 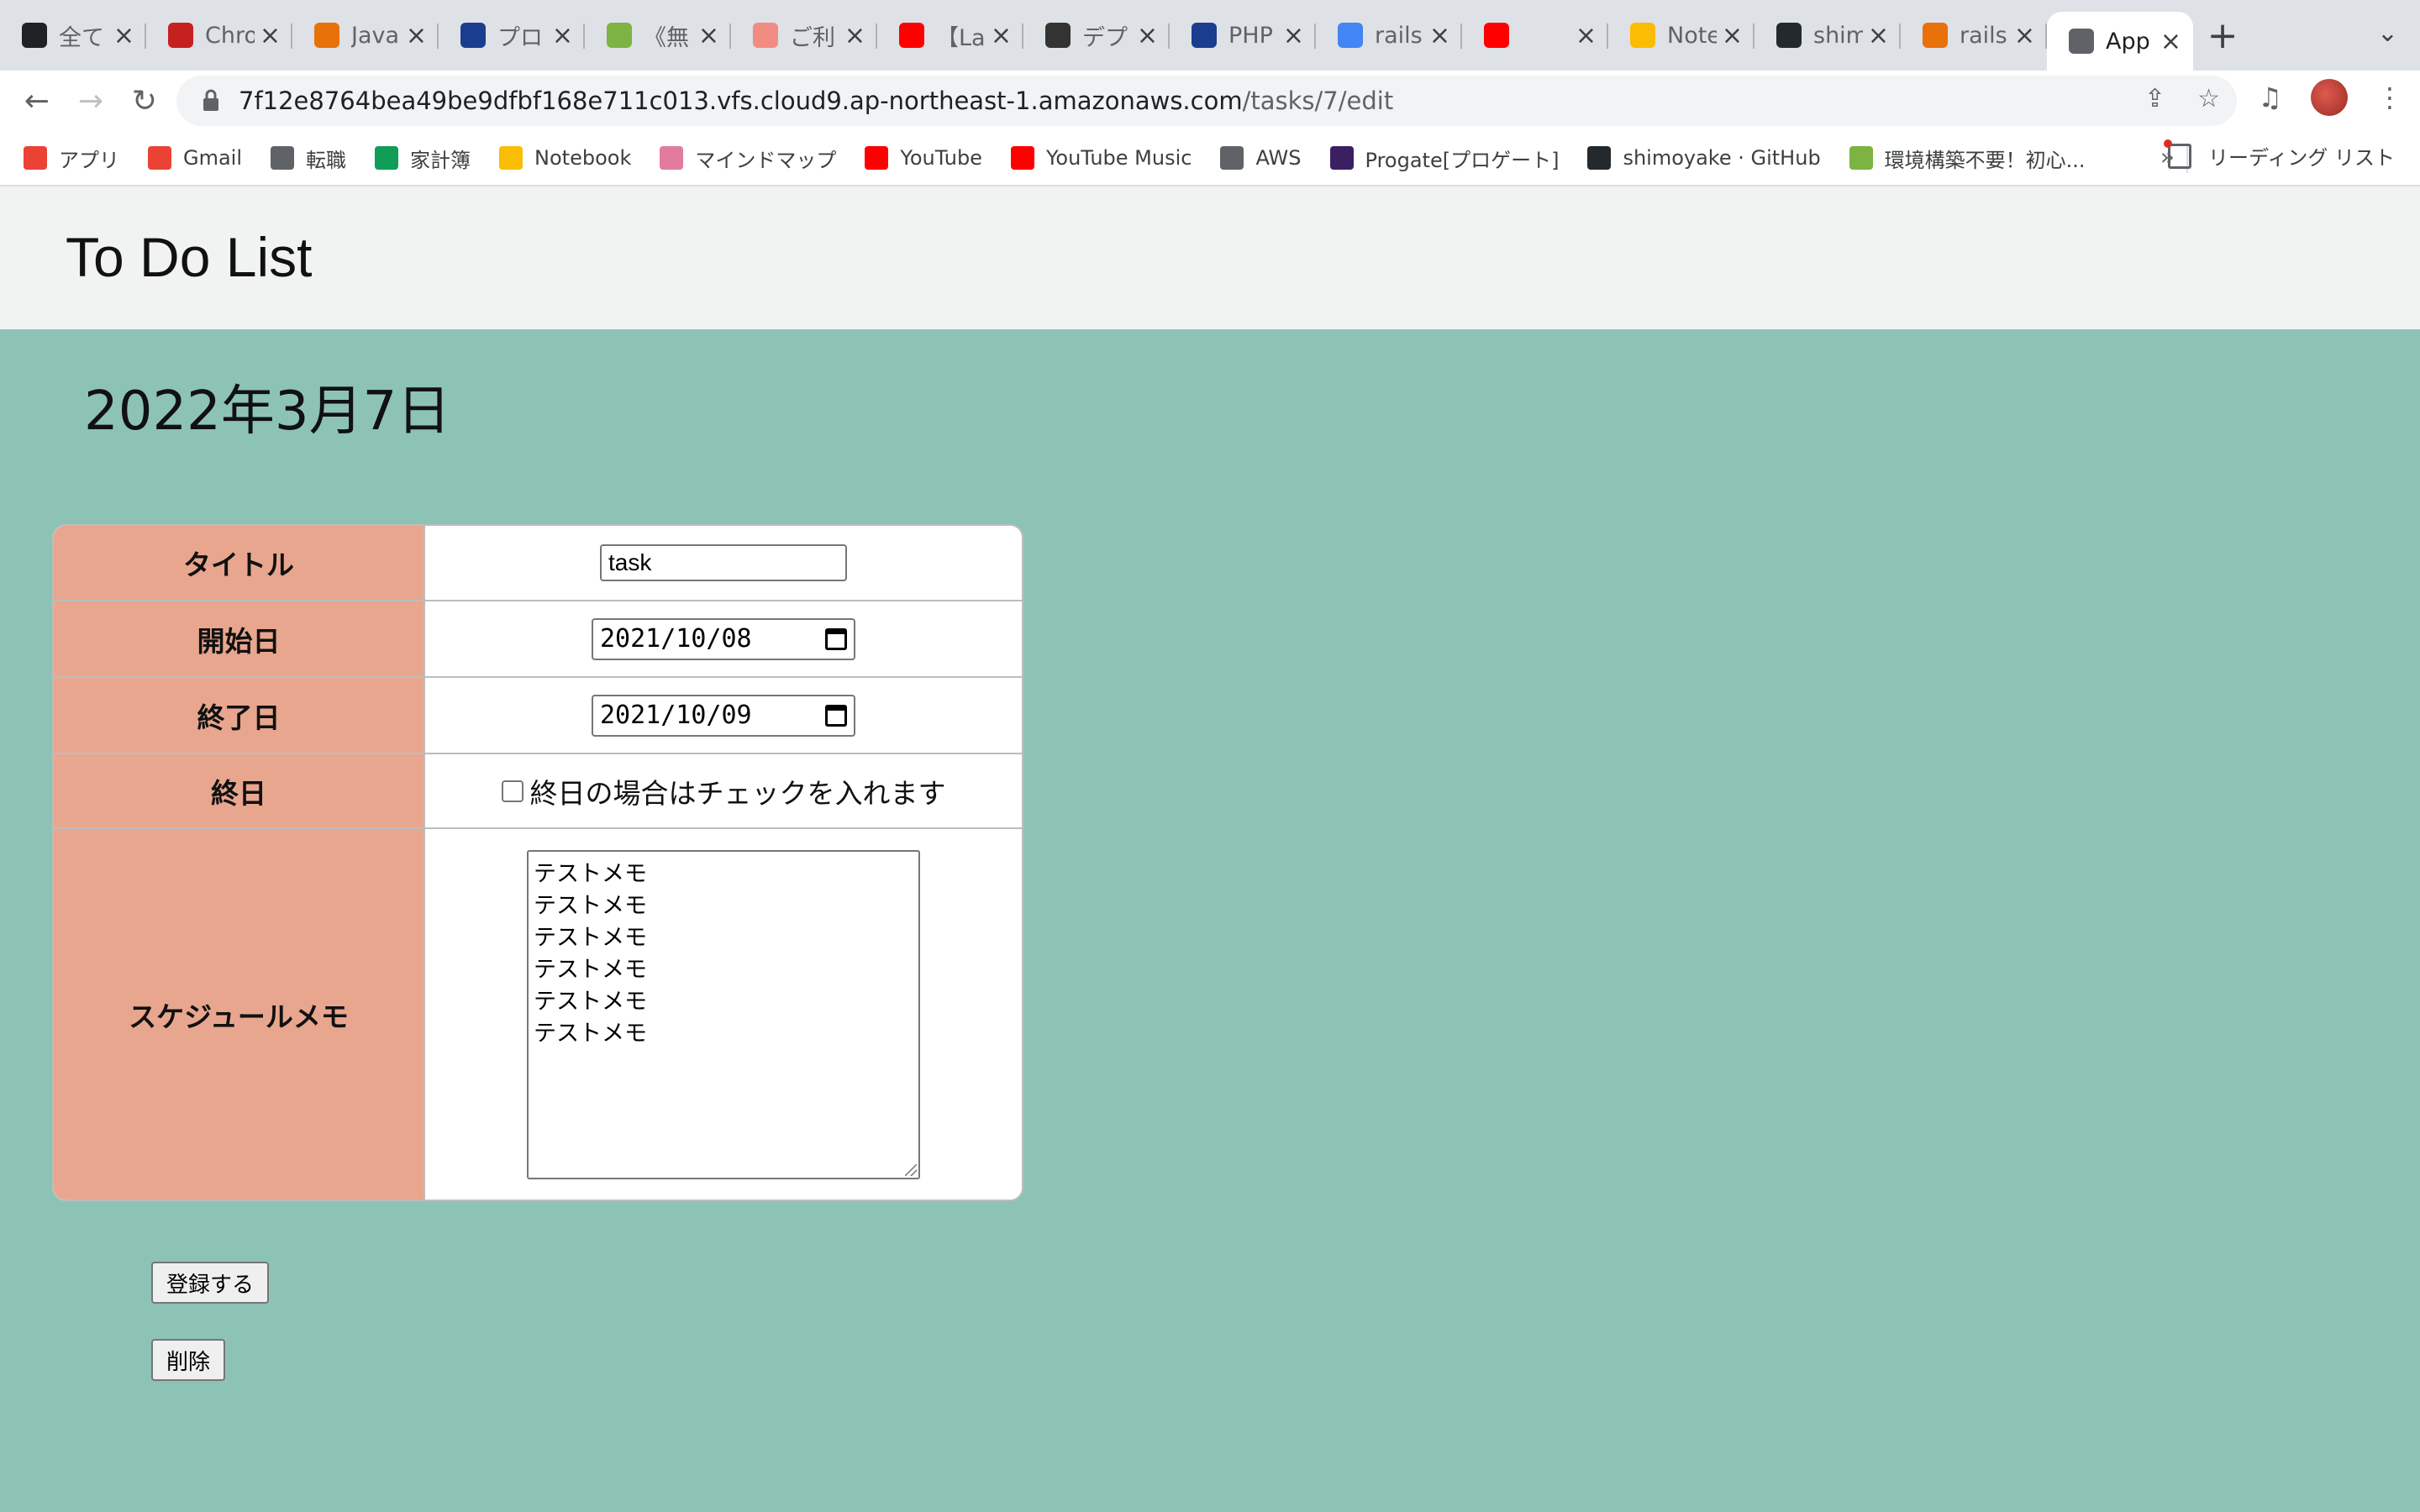 What do you see at coordinates (2390, 97) in the screenshot?
I see `menu-kebab-icon: ⋮` at bounding box center [2390, 97].